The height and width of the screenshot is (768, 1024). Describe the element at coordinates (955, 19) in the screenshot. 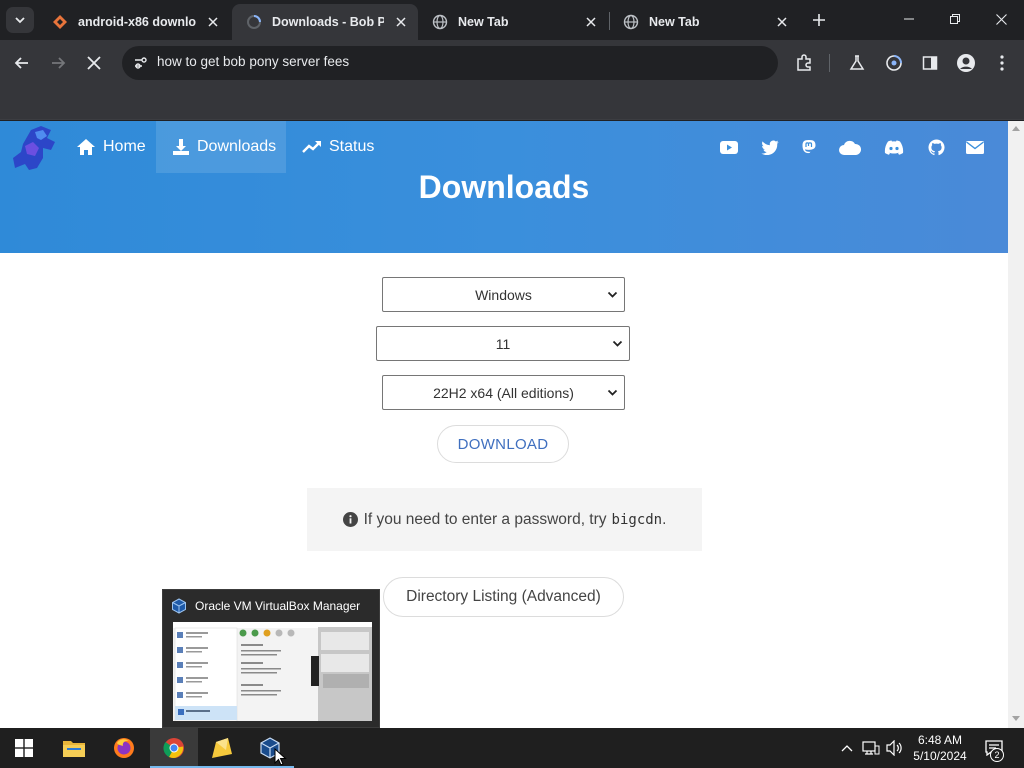

I see `restore-button` at that location.